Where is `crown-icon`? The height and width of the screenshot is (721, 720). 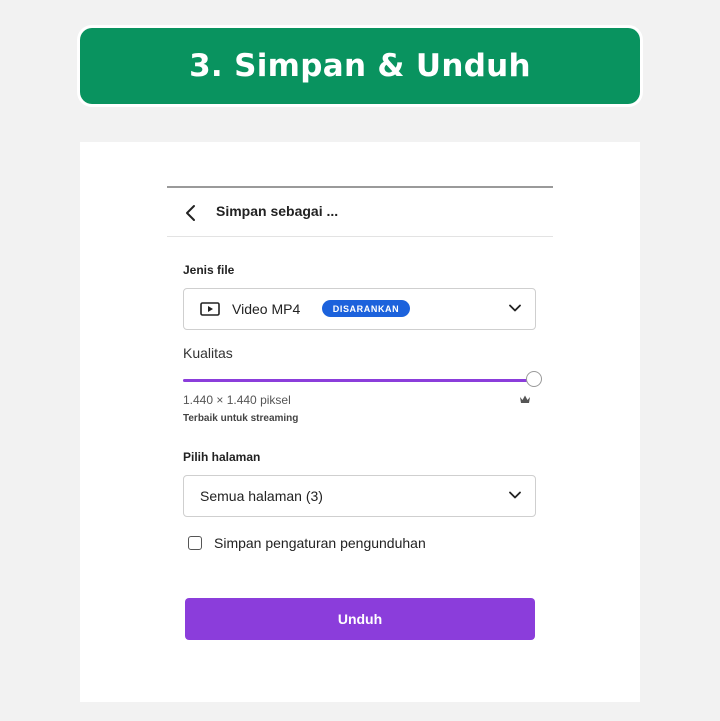
crown-icon is located at coordinates (525, 399).